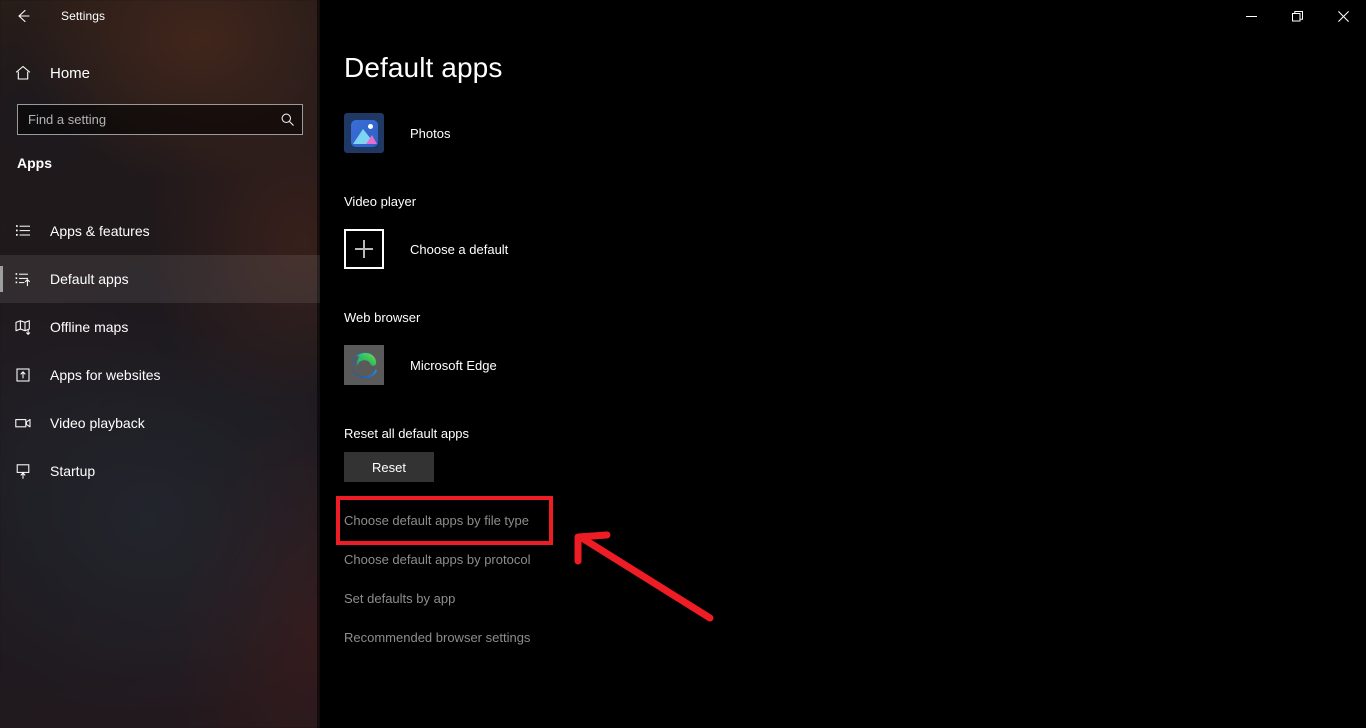 The image size is (1366, 728). What do you see at coordinates (89, 327) in the screenshot?
I see `sidebar-item-label: Offline maps` at bounding box center [89, 327].